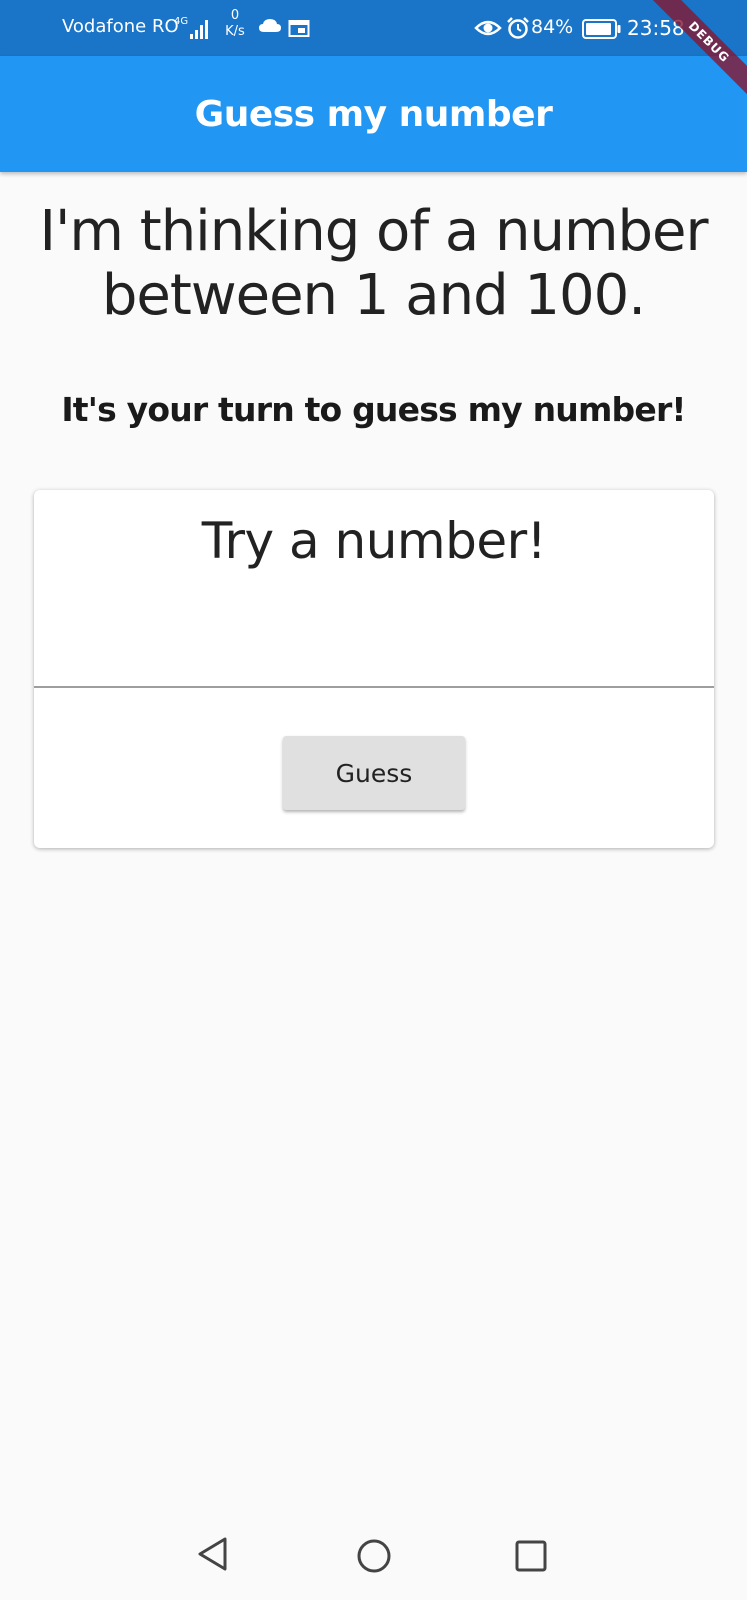 Image resolution: width=747 pixels, height=1600 pixels. I want to click on instruction-text: It's your turn to guess my number!, so click(373, 409).